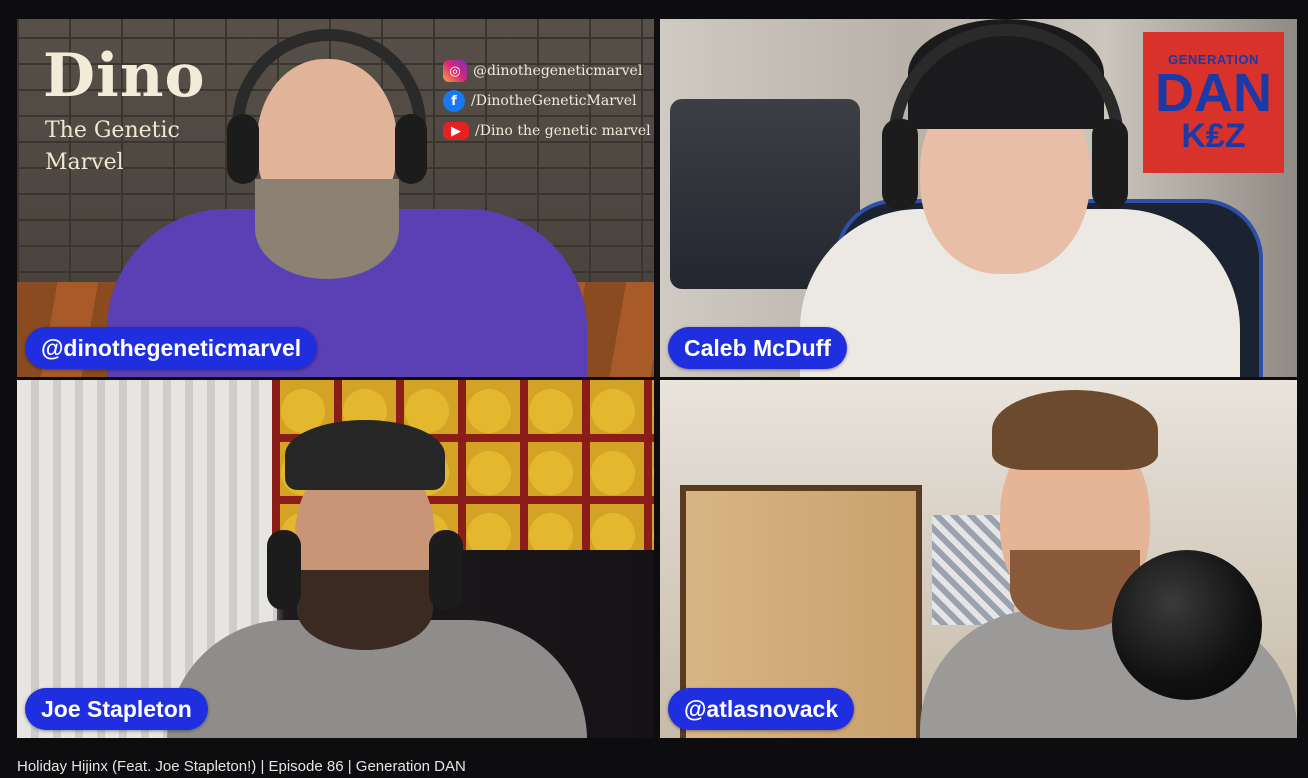  What do you see at coordinates (1187, 625) in the screenshot?
I see `microphone` at bounding box center [1187, 625].